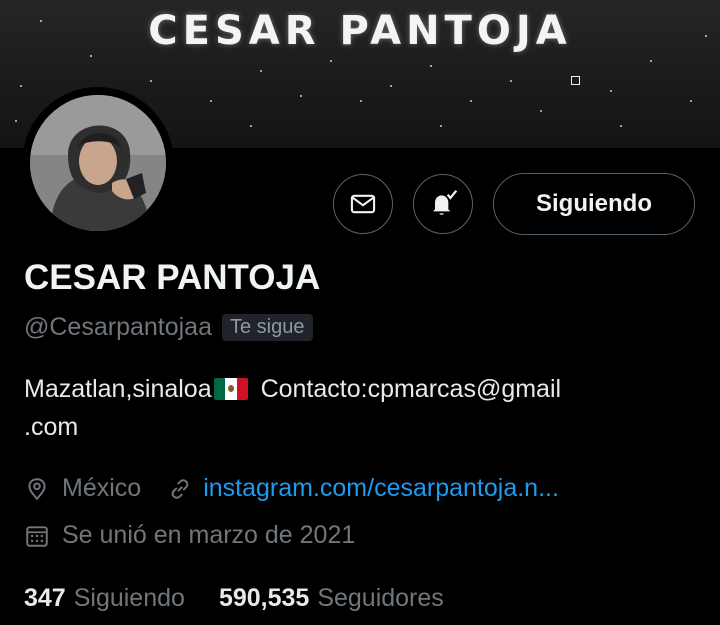 The width and height of the screenshot is (720, 625). I want to click on location-text: México, so click(102, 488).